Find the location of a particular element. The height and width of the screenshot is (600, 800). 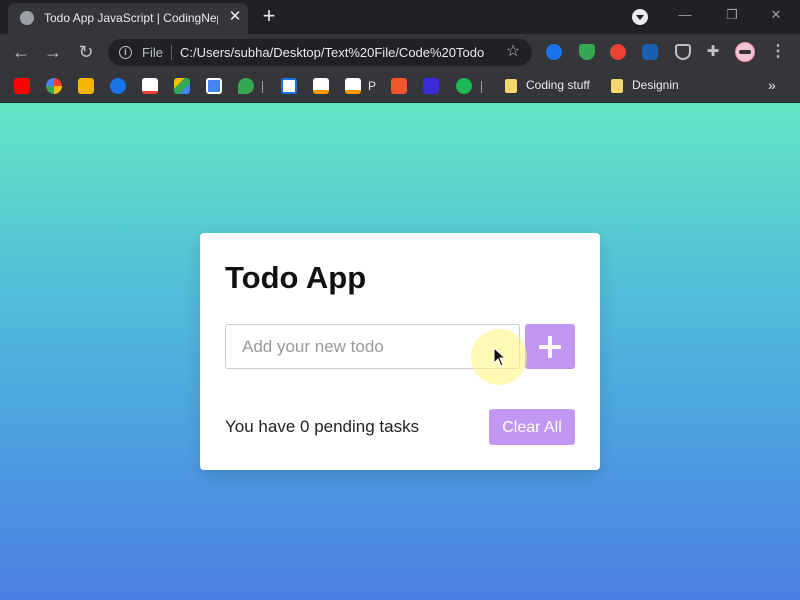

window-close-button: ✕ is located at coordinates (776, 15).